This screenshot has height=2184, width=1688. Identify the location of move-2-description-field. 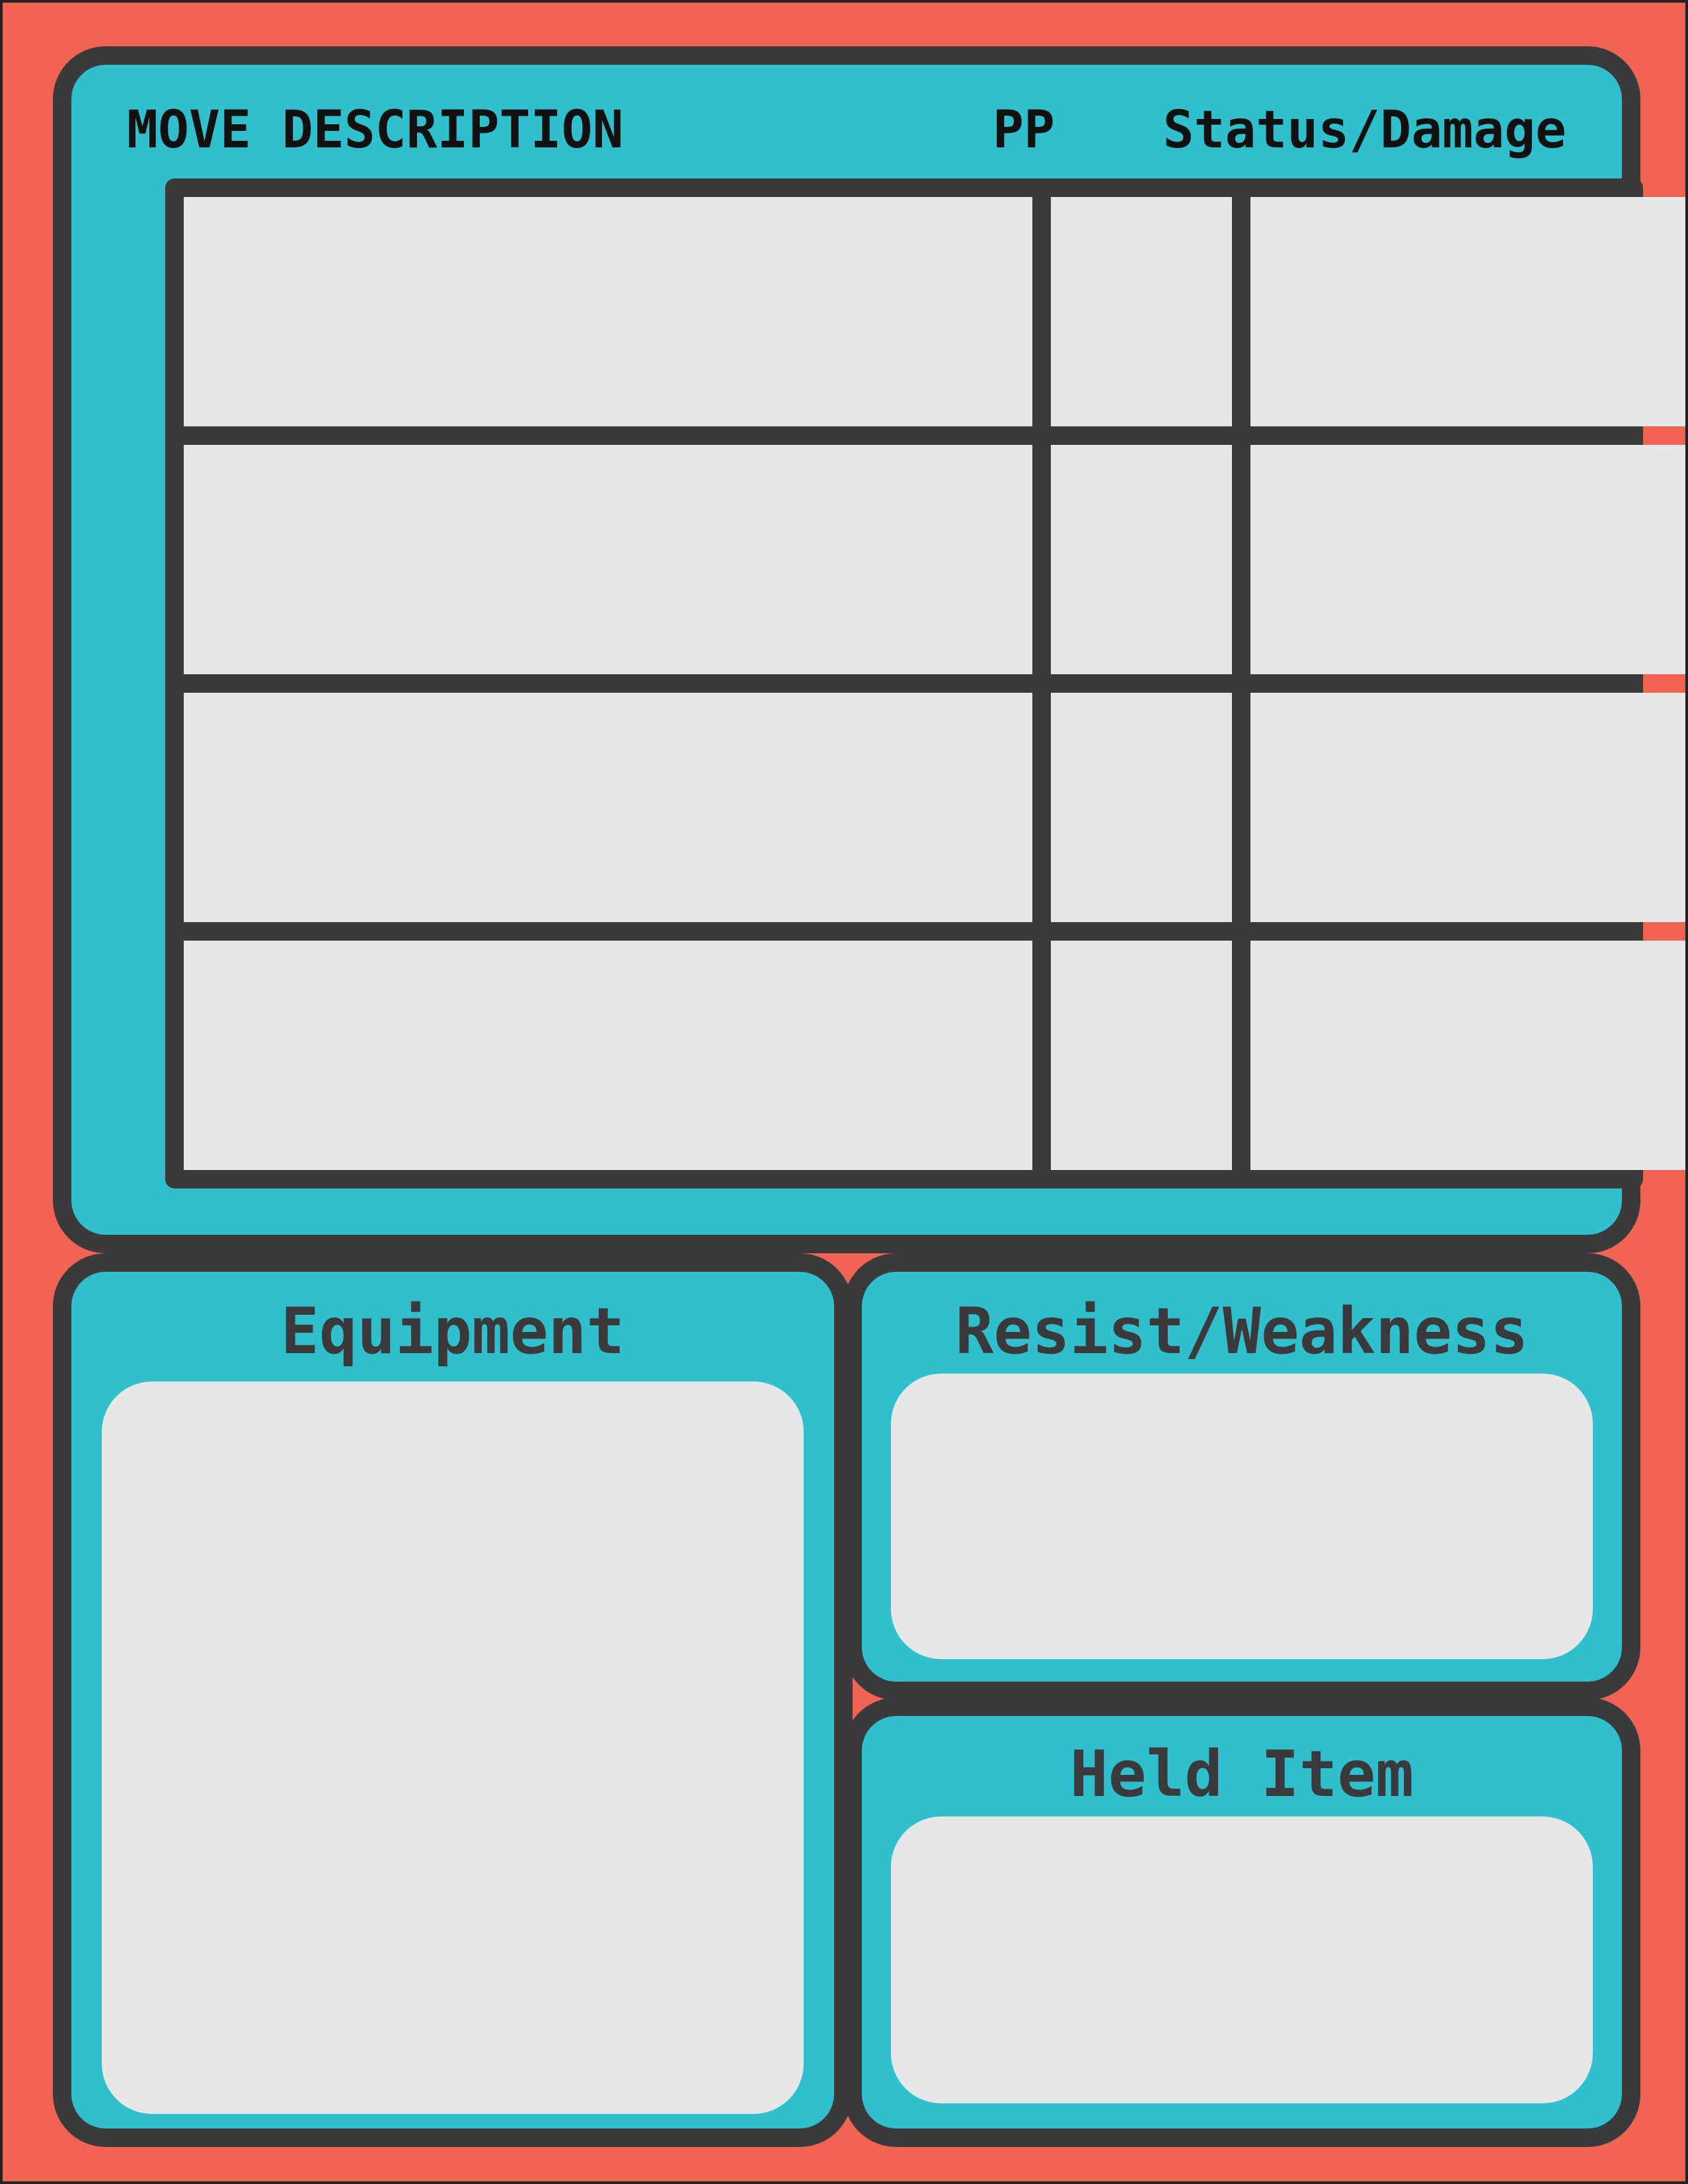
(608, 559).